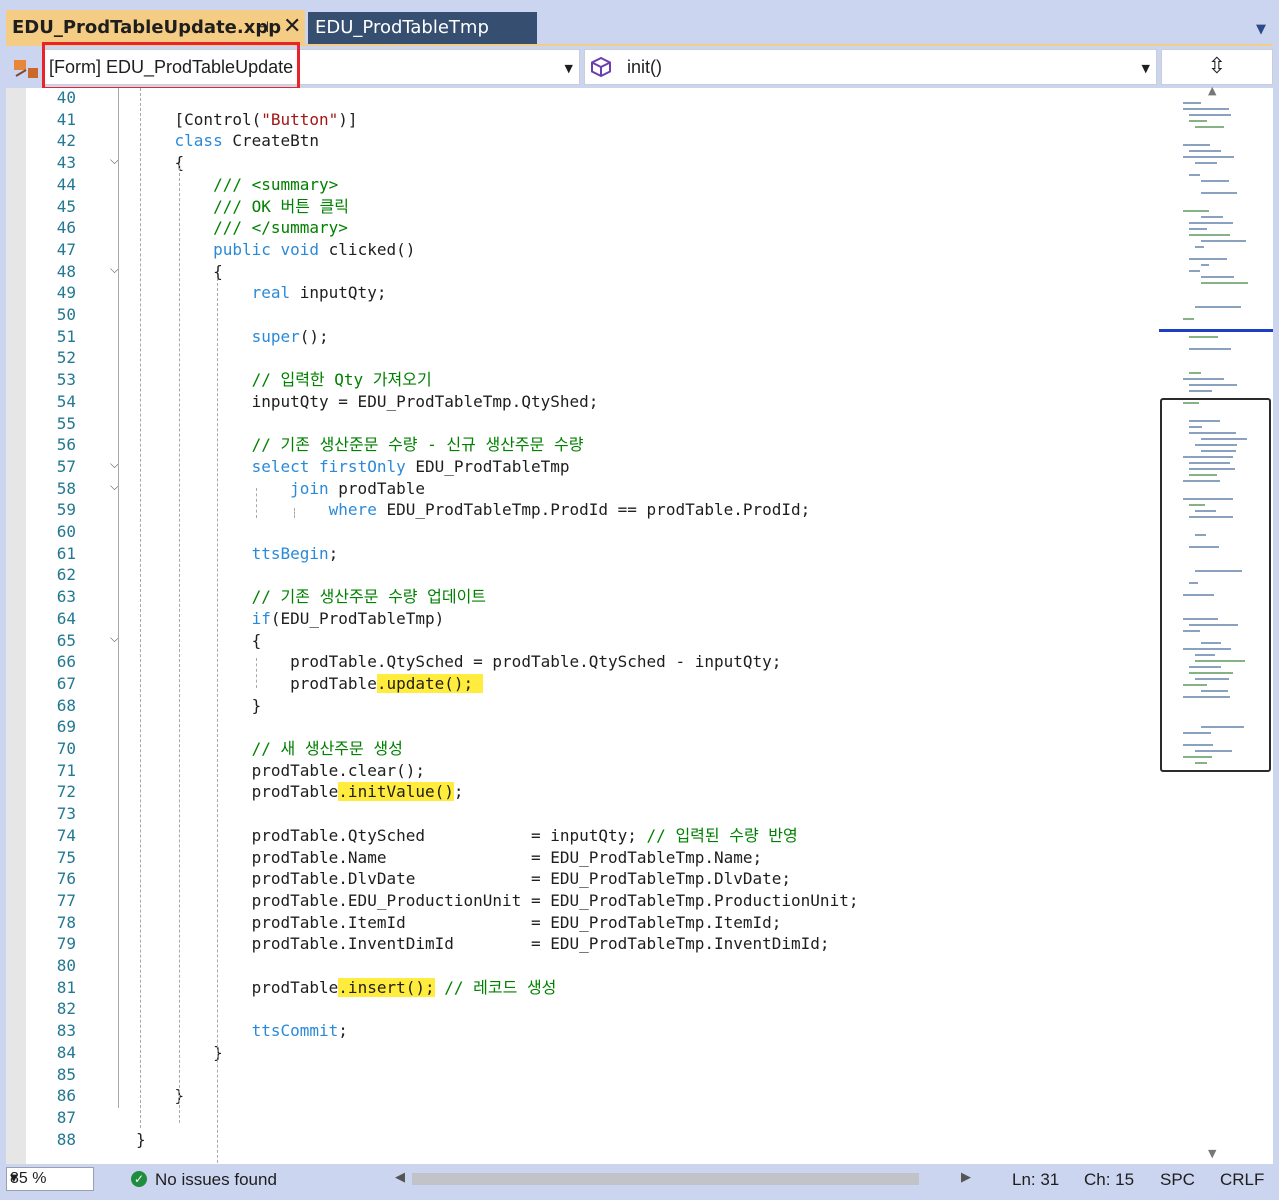 The image size is (1279, 1200). I want to click on line-number: 57, so click(66, 466).